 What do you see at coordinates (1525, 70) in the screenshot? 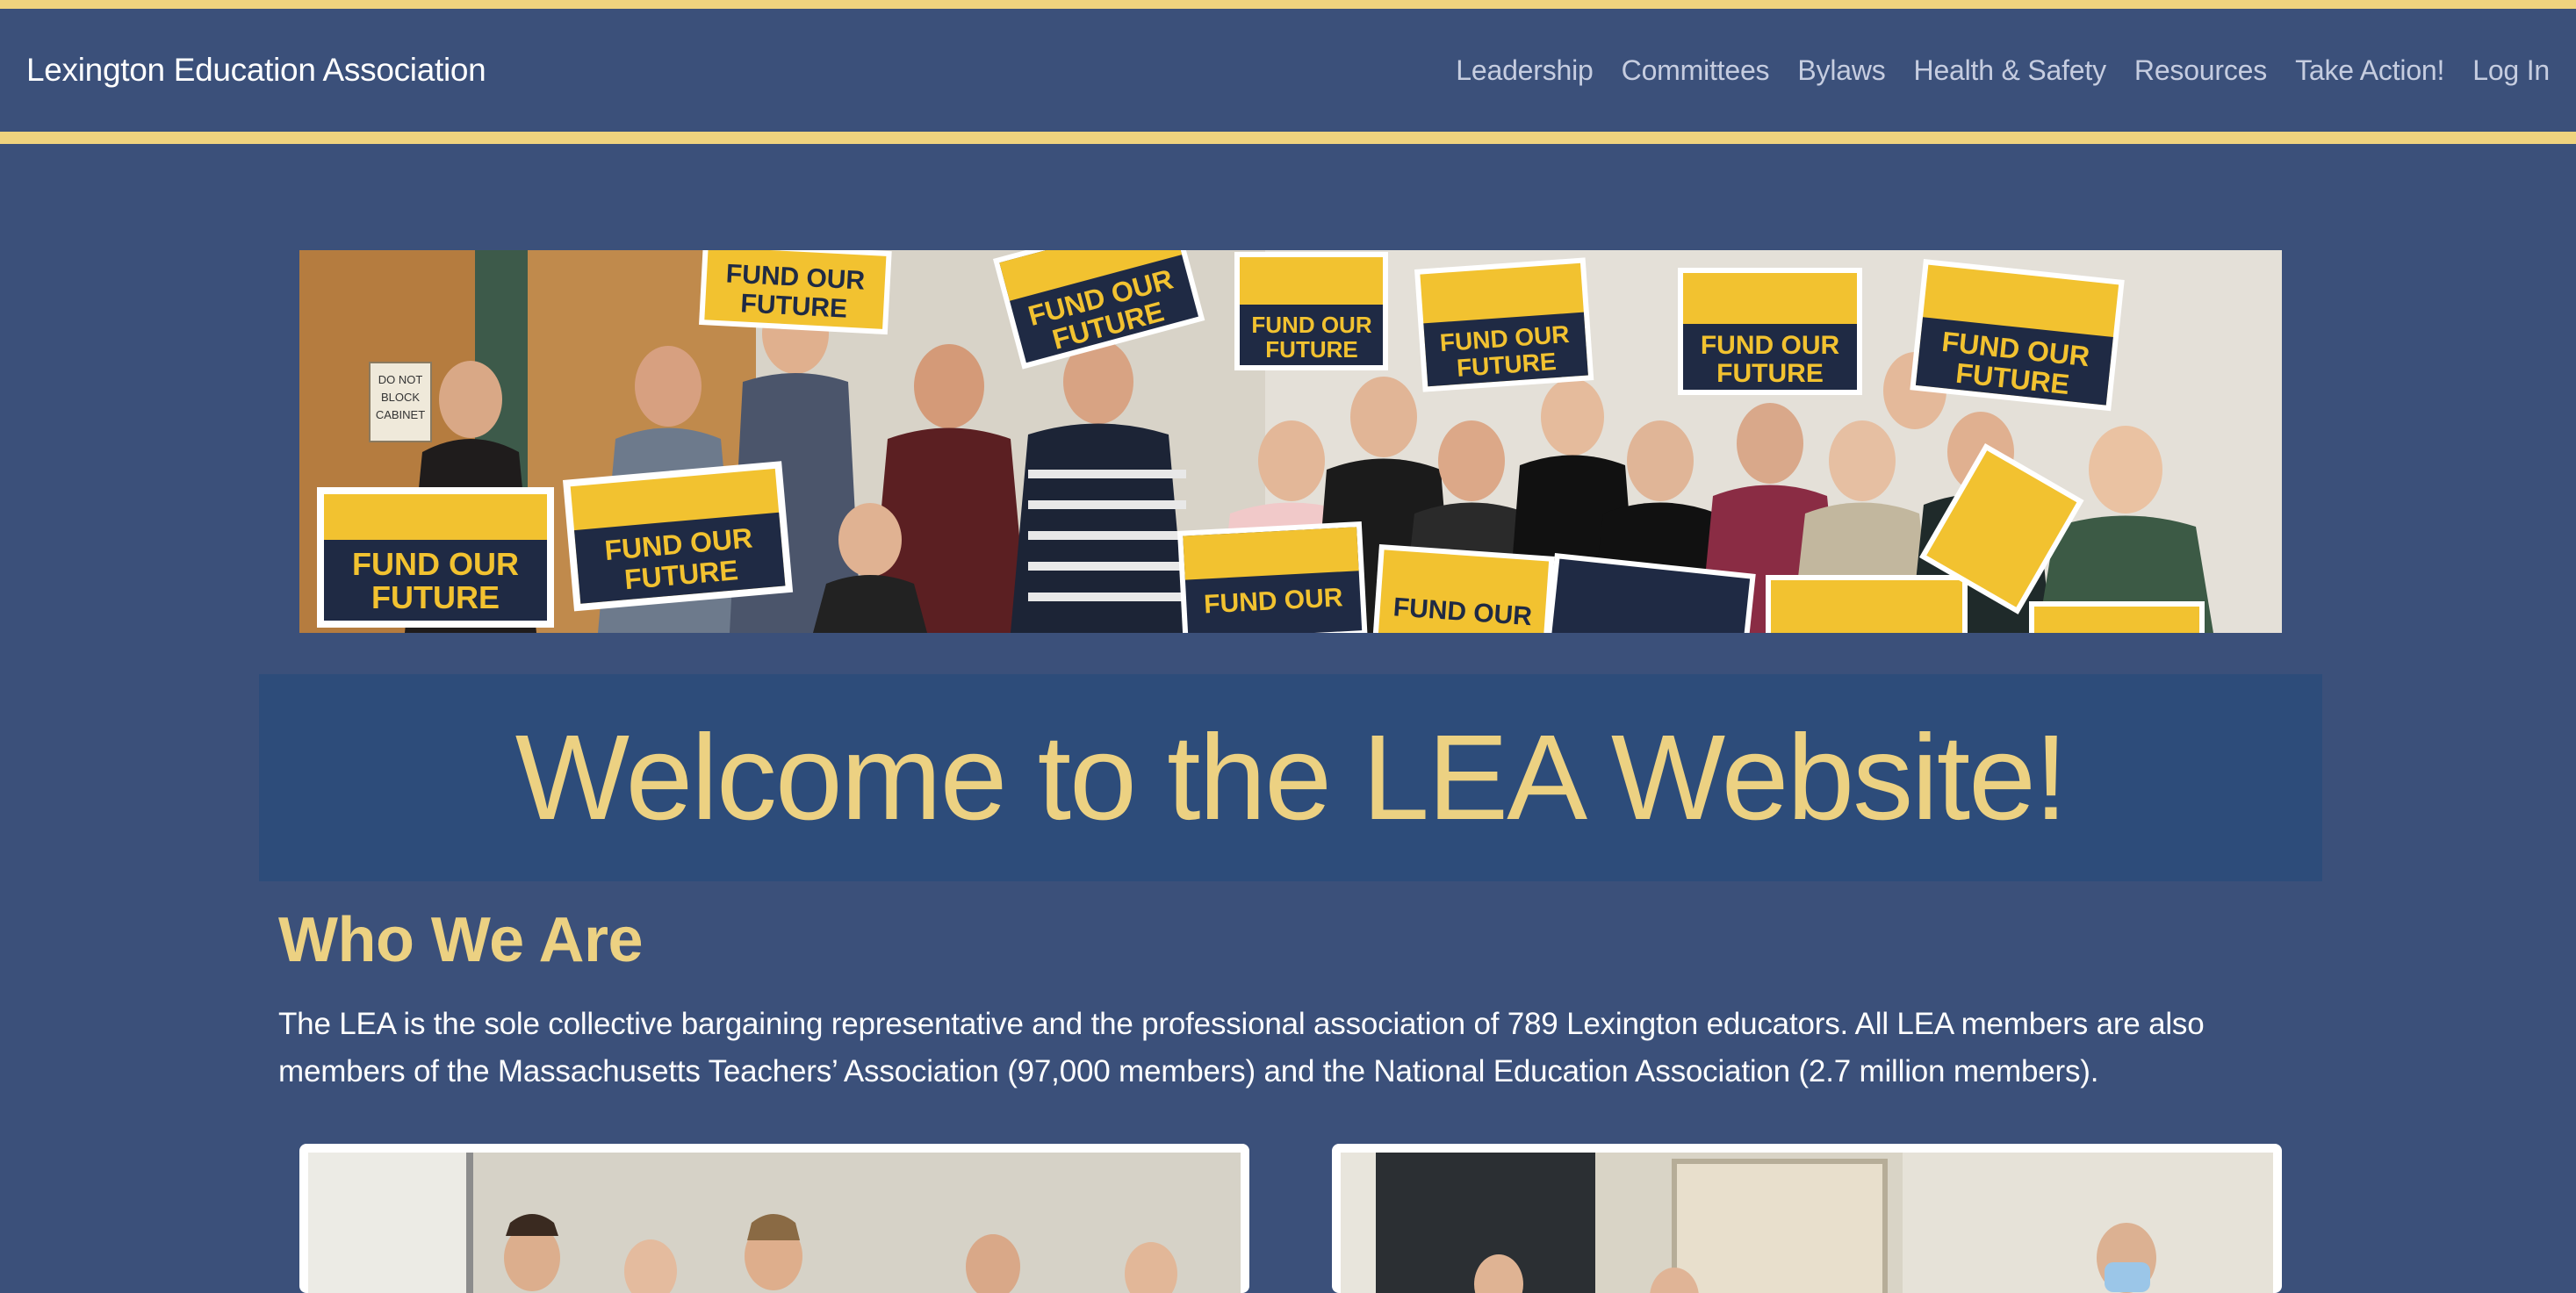
I see `nav-link-leadership: Leadership` at bounding box center [1525, 70].